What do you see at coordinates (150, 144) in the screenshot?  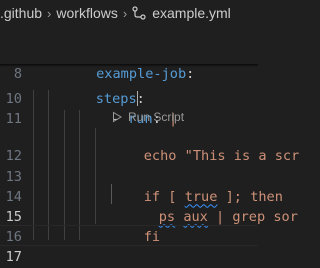 I see `code-line-12: 12 echo "This is a scr` at bounding box center [150, 144].